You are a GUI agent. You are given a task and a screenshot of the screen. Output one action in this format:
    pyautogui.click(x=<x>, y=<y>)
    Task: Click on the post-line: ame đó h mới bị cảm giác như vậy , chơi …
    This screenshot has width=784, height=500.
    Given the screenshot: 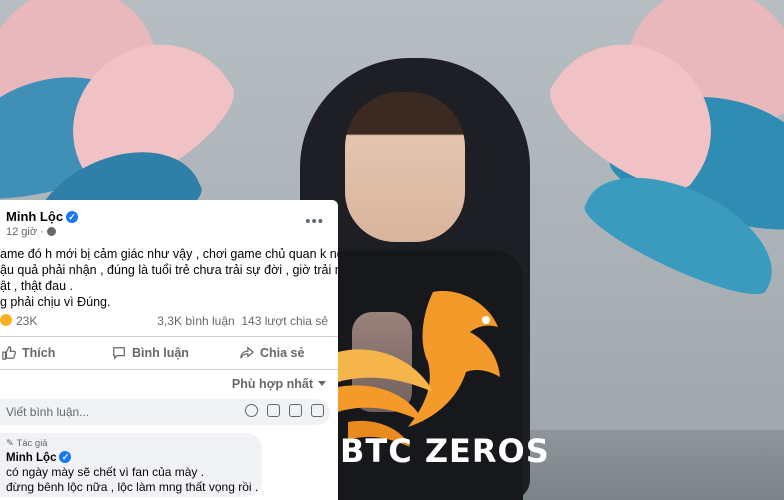 What is the action you would take?
    pyautogui.click(x=169, y=254)
    